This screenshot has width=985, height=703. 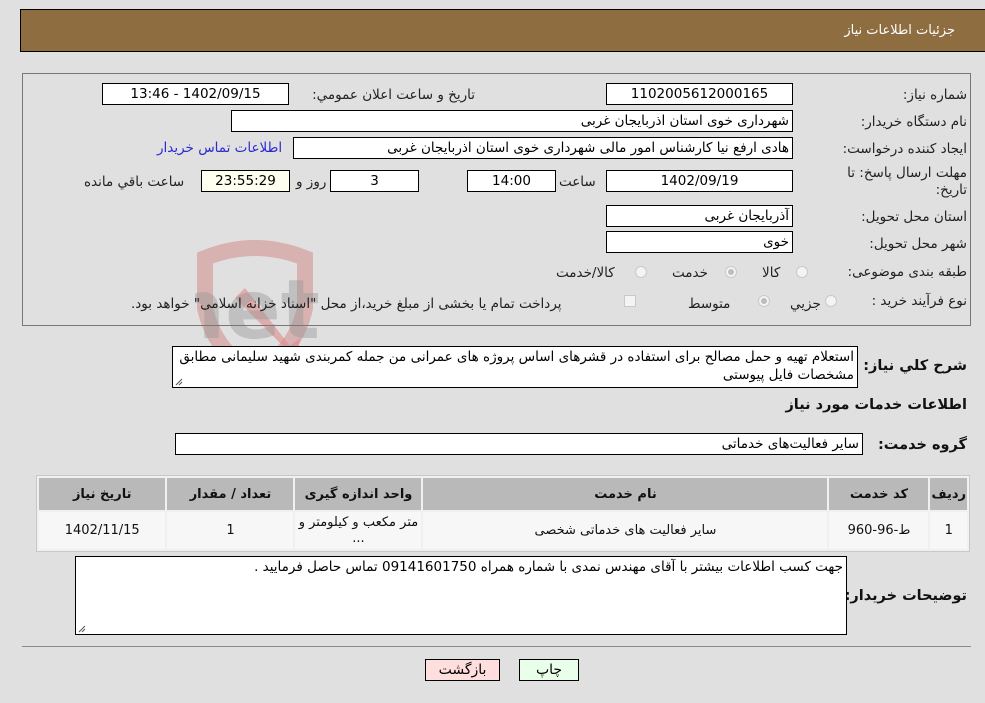 What do you see at coordinates (358, 494) in the screenshot?
I see `column-header-unit: واحد اندازه گیری` at bounding box center [358, 494].